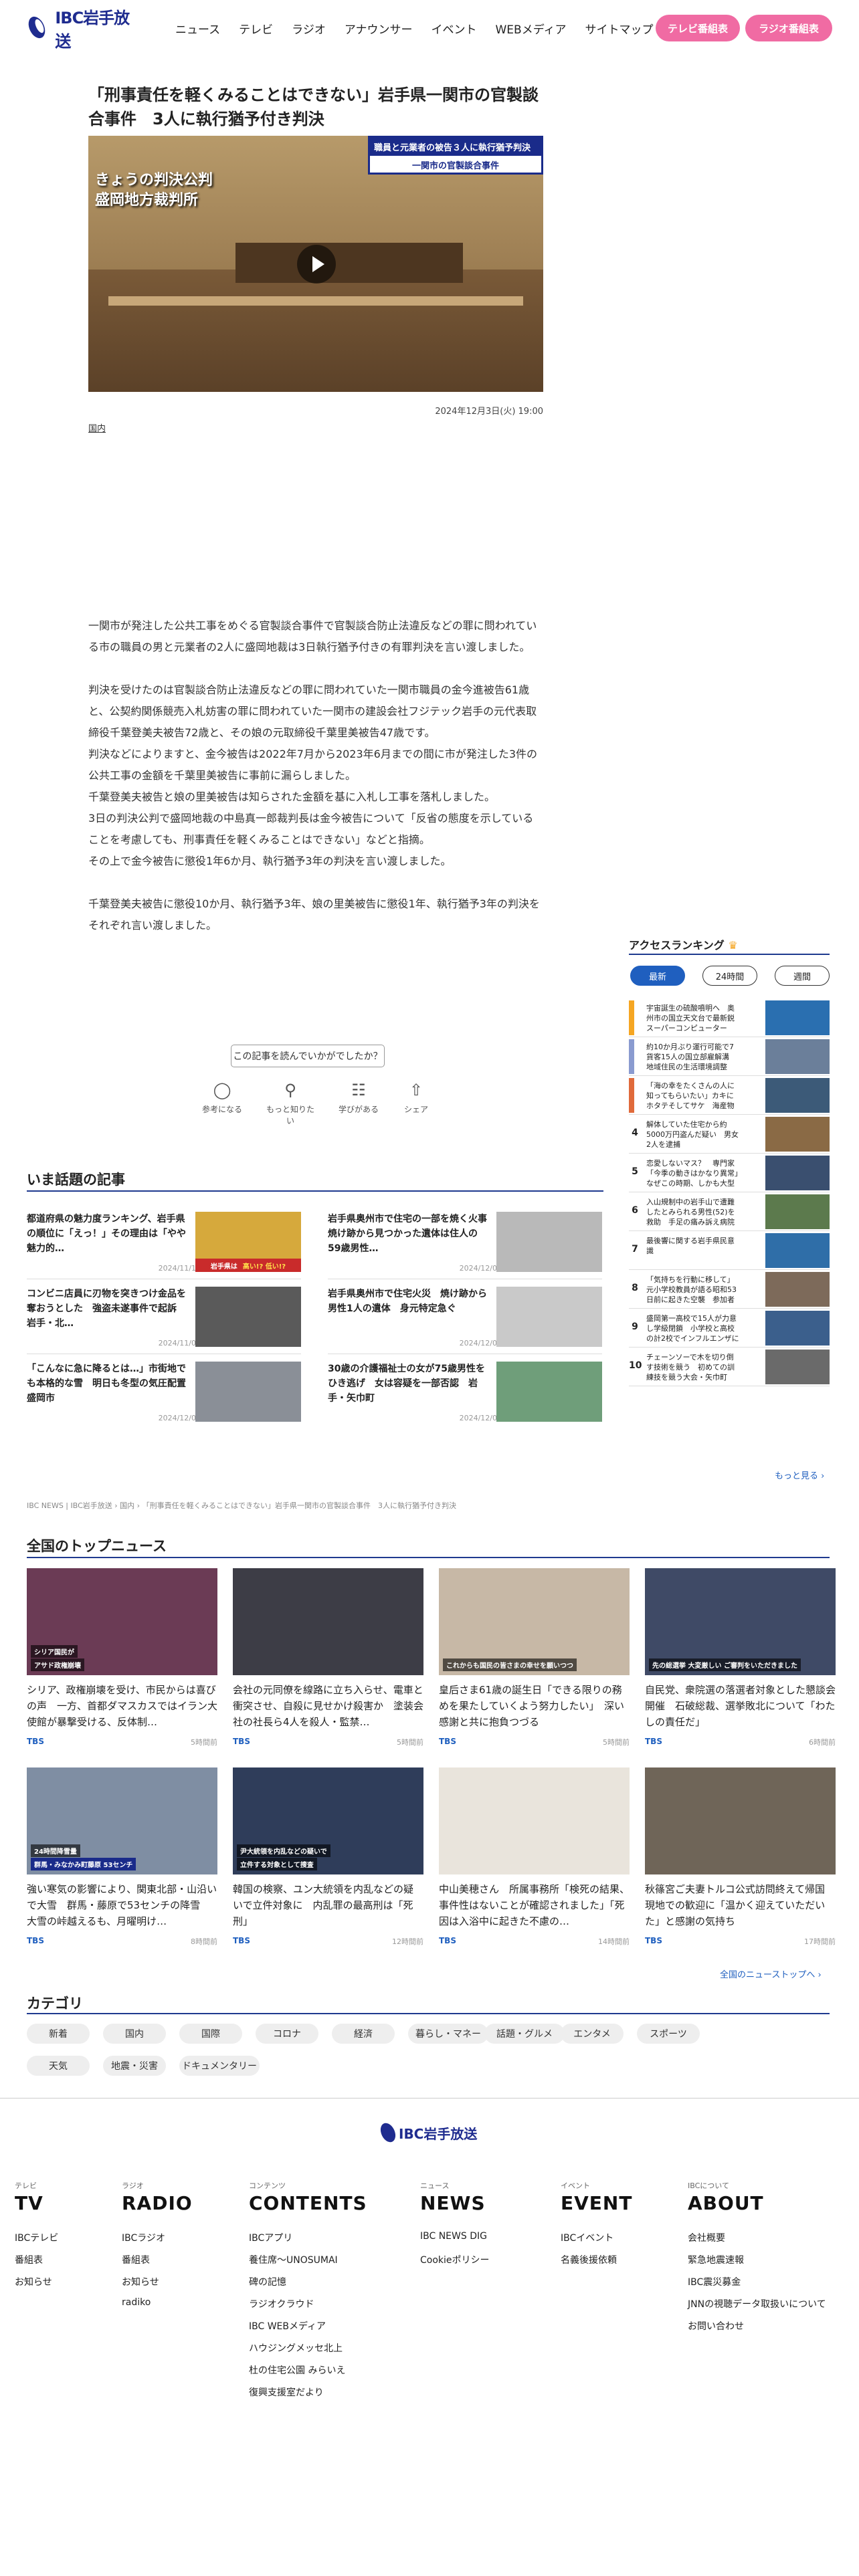 This screenshot has width=859, height=2576. What do you see at coordinates (668, 2034) in the screenshot?
I see `category-pill: スポーツ` at bounding box center [668, 2034].